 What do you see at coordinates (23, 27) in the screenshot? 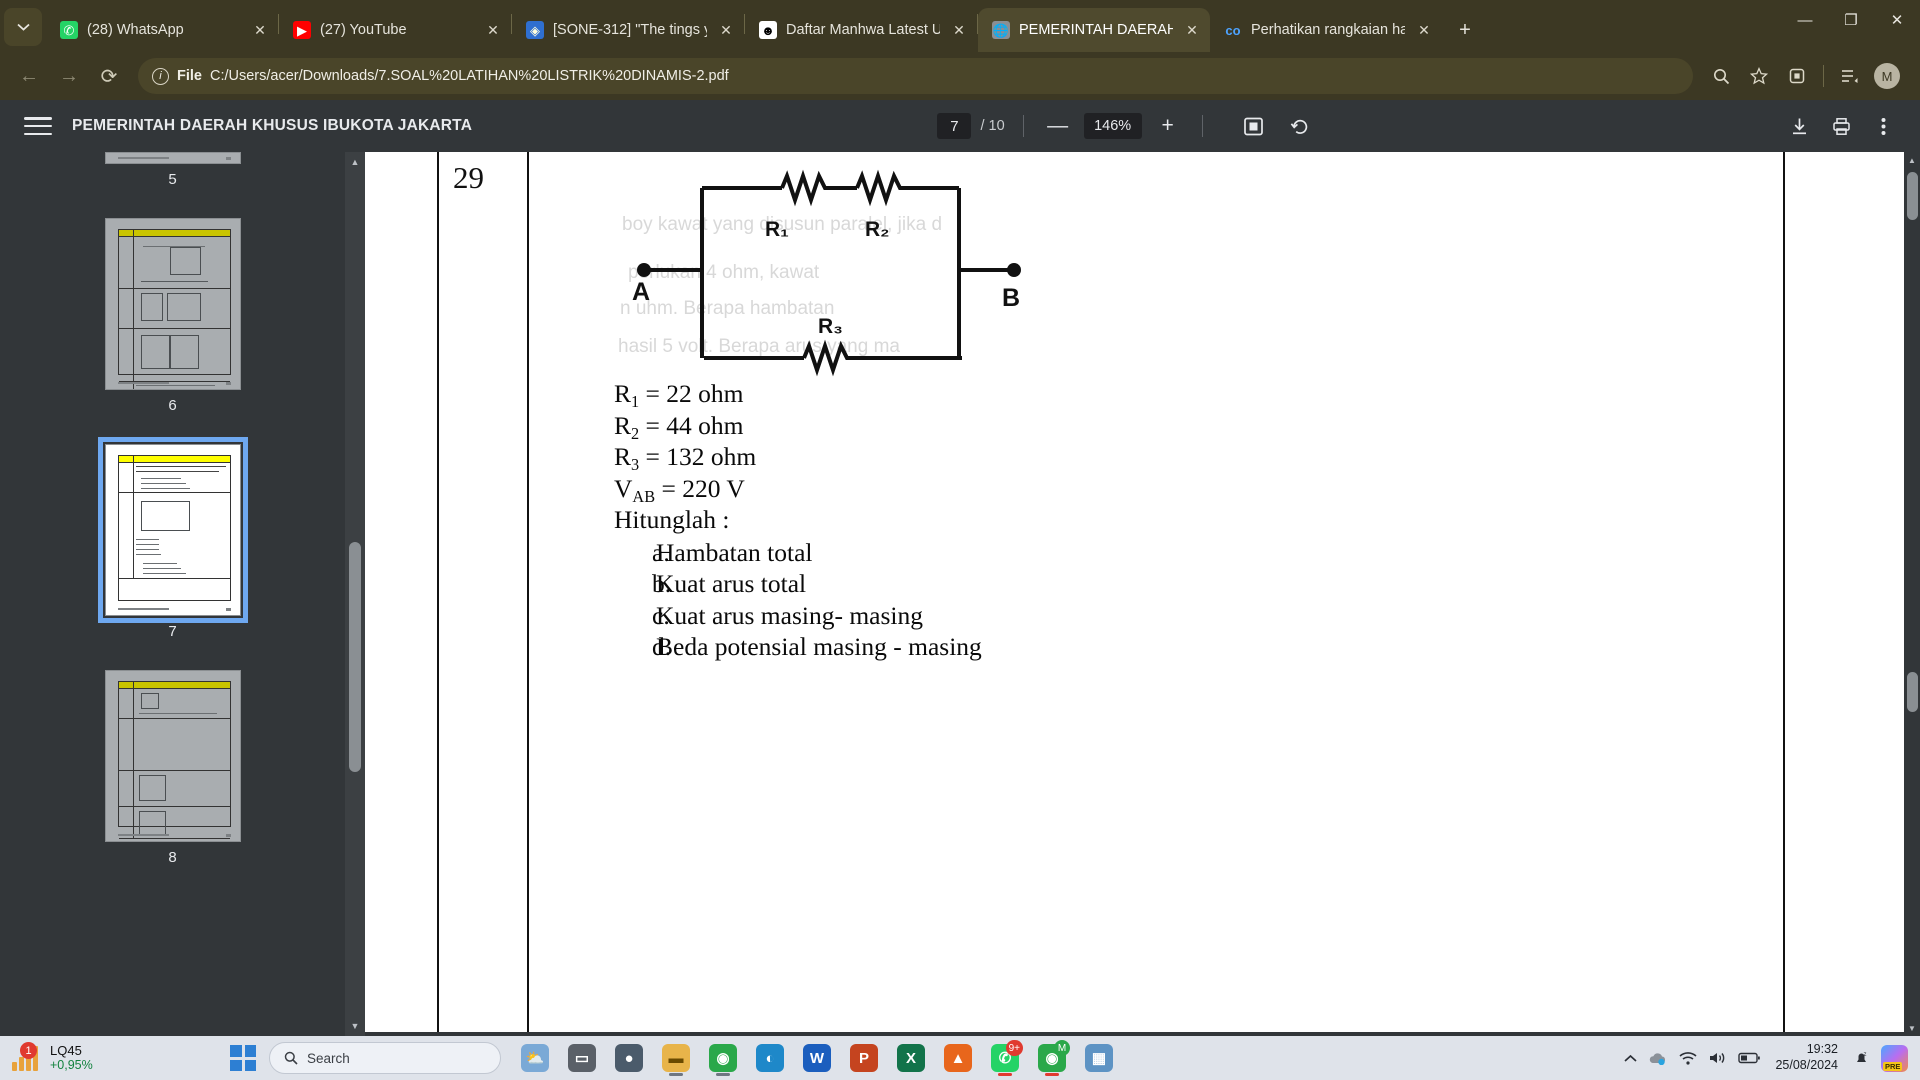
I see `tab-search-chevron-down-icon` at bounding box center [23, 27].